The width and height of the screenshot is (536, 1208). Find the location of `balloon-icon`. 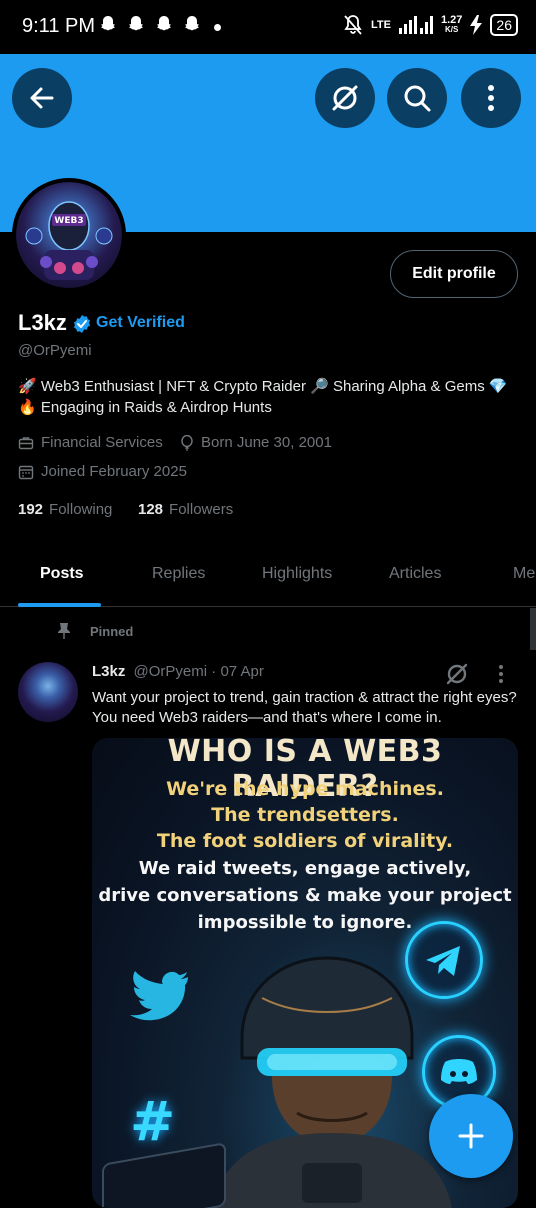

balloon-icon is located at coordinates (187, 442).